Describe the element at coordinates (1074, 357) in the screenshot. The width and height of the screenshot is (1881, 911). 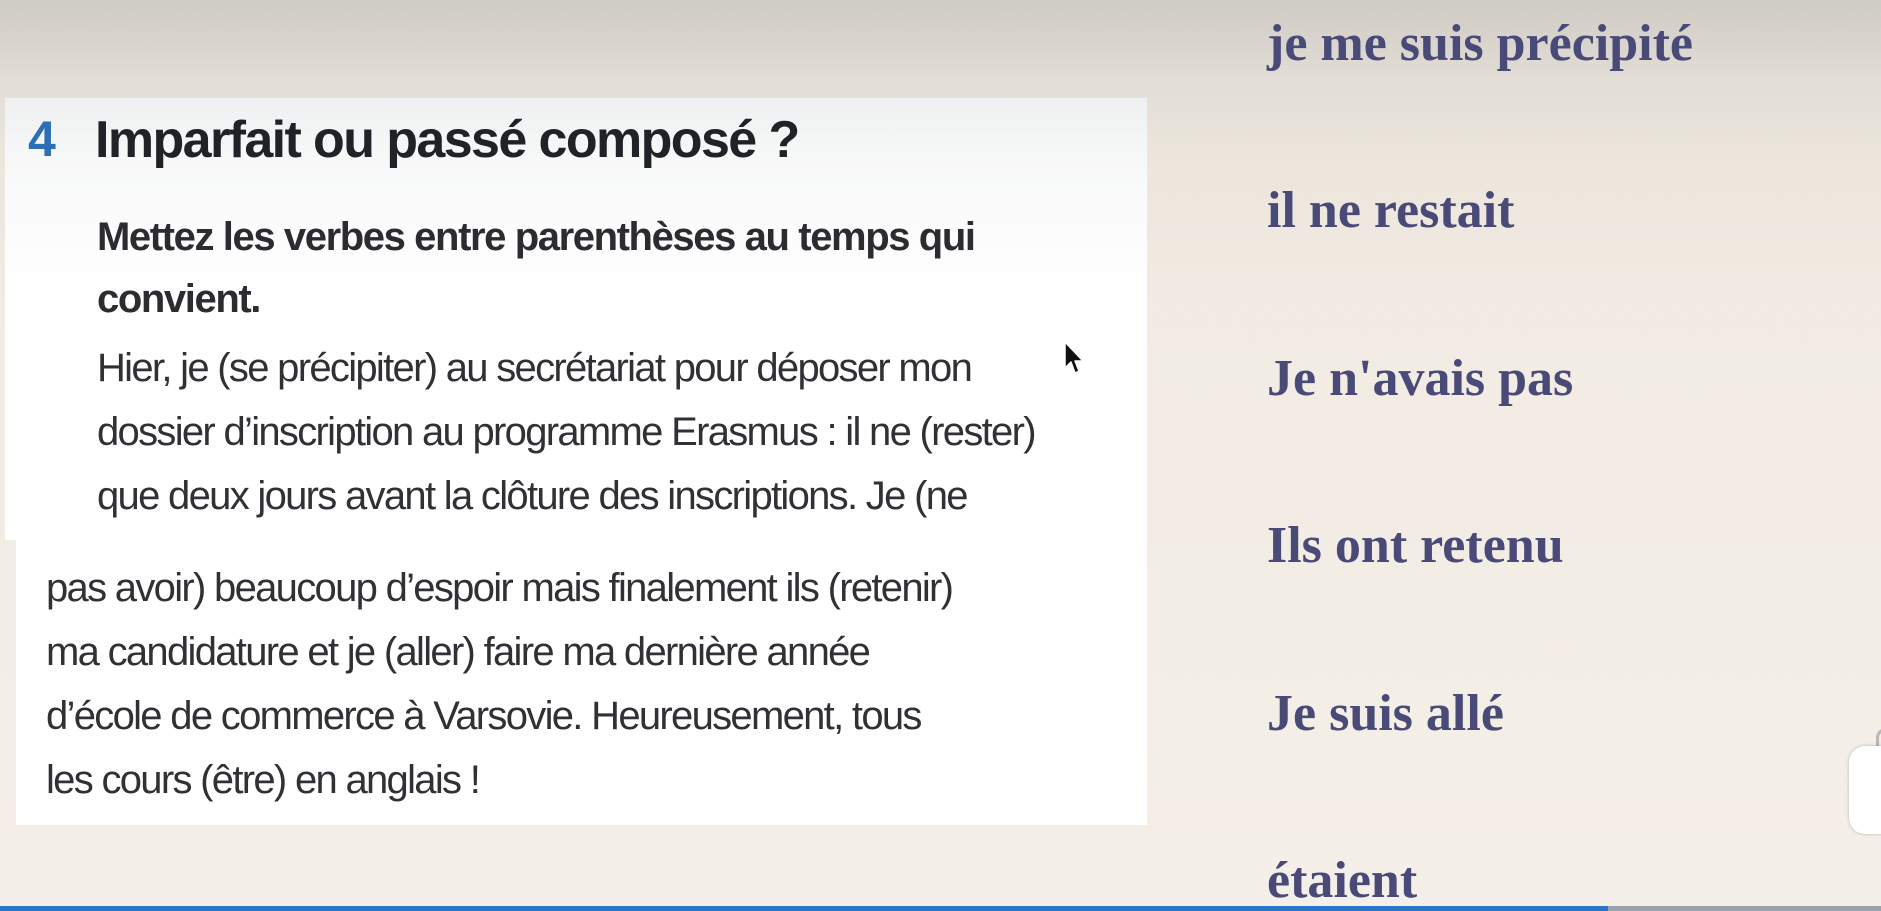
I see `mouse-pointer-icon` at that location.